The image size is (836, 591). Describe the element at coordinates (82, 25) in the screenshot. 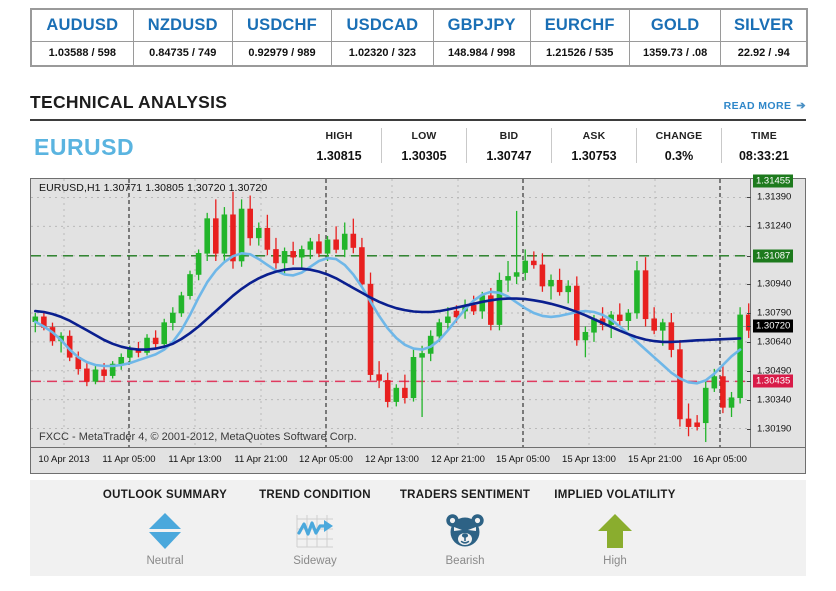

I see `ticker-symbol-audusd: AUDUSD` at that location.